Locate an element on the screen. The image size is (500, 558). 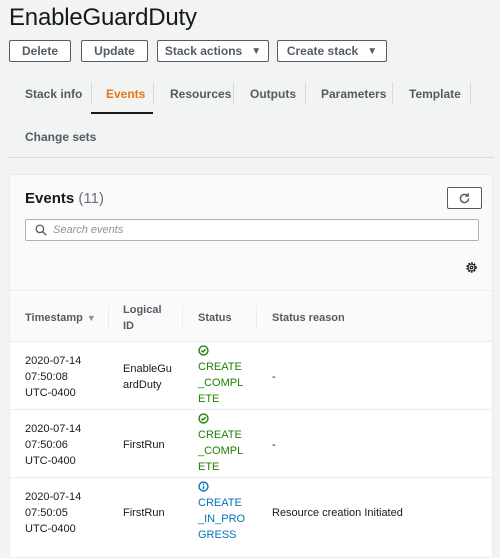
tab-template: Template is located at coordinates (435, 94).